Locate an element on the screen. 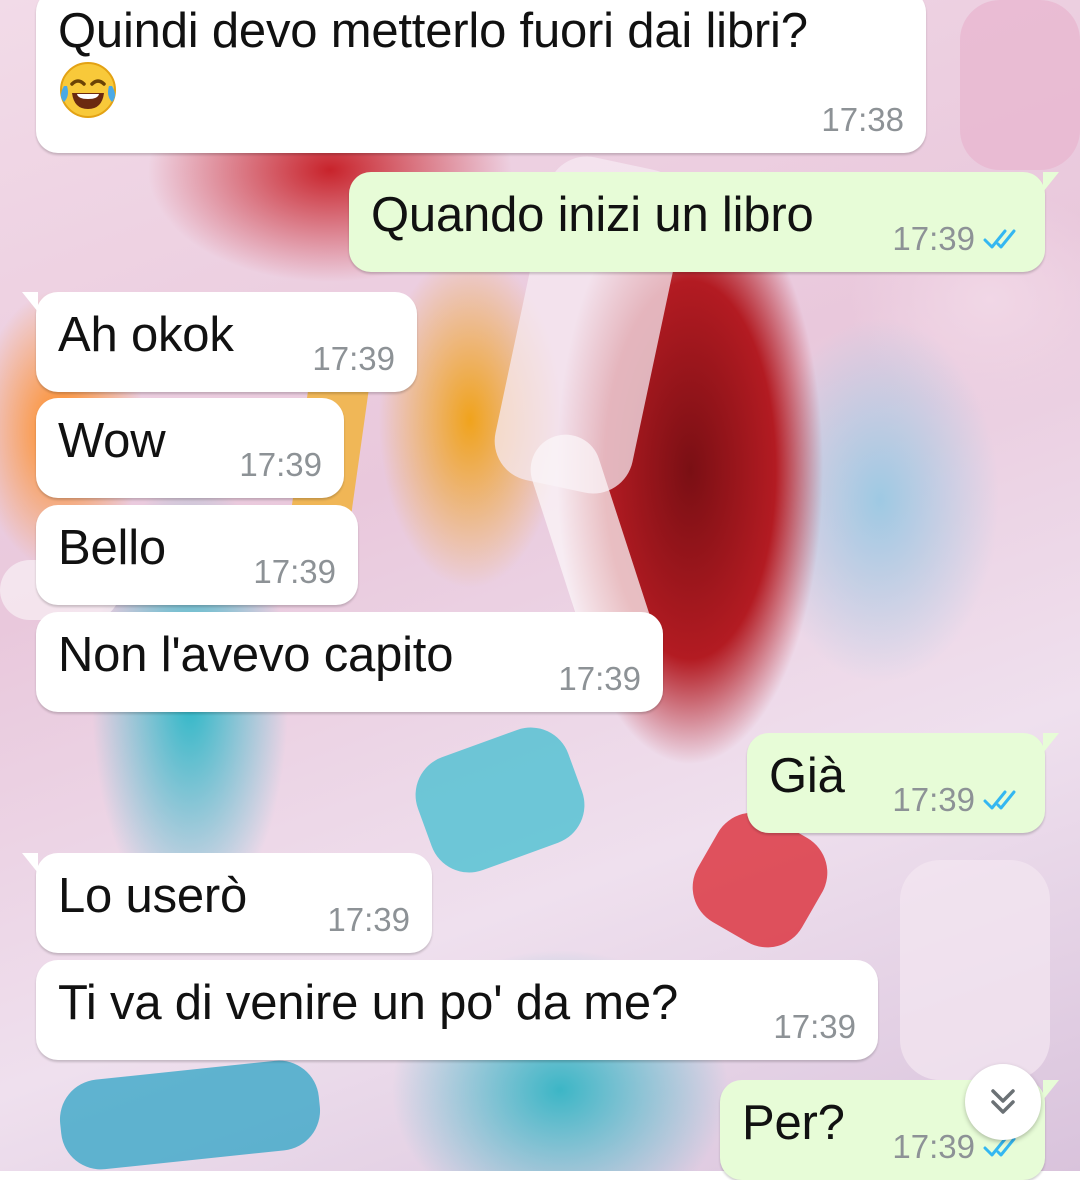 Image resolution: width=1080 pixels, height=1180 pixels. message-text: Per? is located at coordinates (793, 1123).